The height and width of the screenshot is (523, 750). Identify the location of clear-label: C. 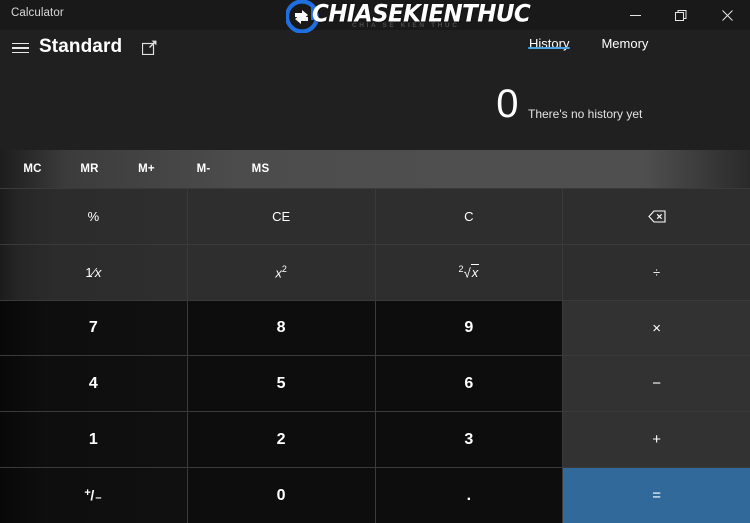
(469, 216).